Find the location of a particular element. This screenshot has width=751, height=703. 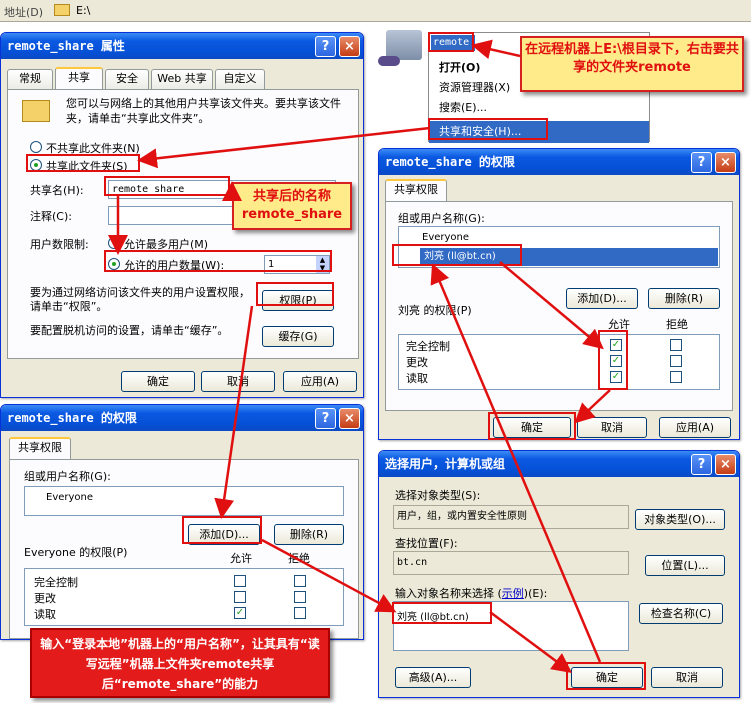

arrow-to-add-button is located at coordinates (234, 412).